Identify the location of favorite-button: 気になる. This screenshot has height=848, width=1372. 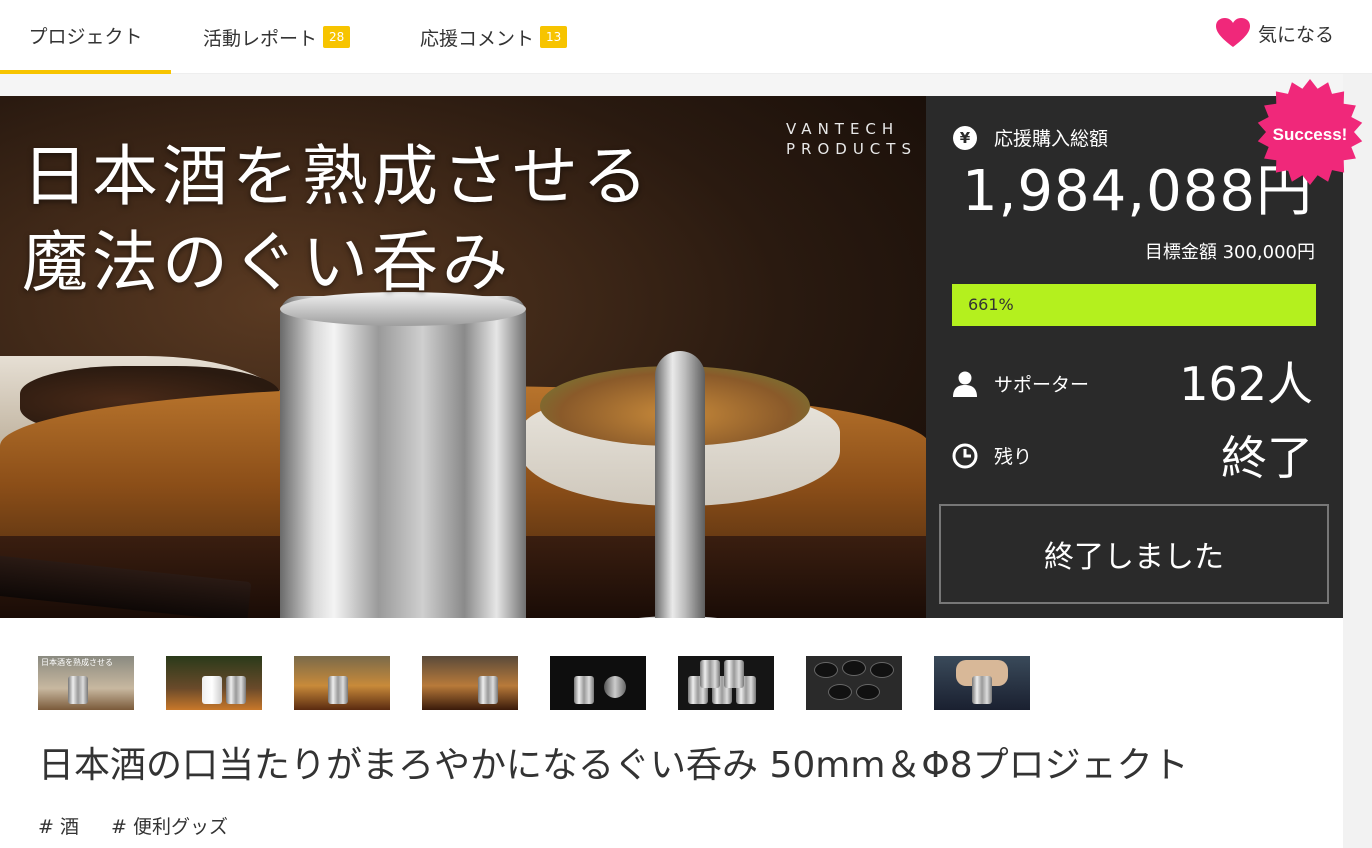
(1274, 33).